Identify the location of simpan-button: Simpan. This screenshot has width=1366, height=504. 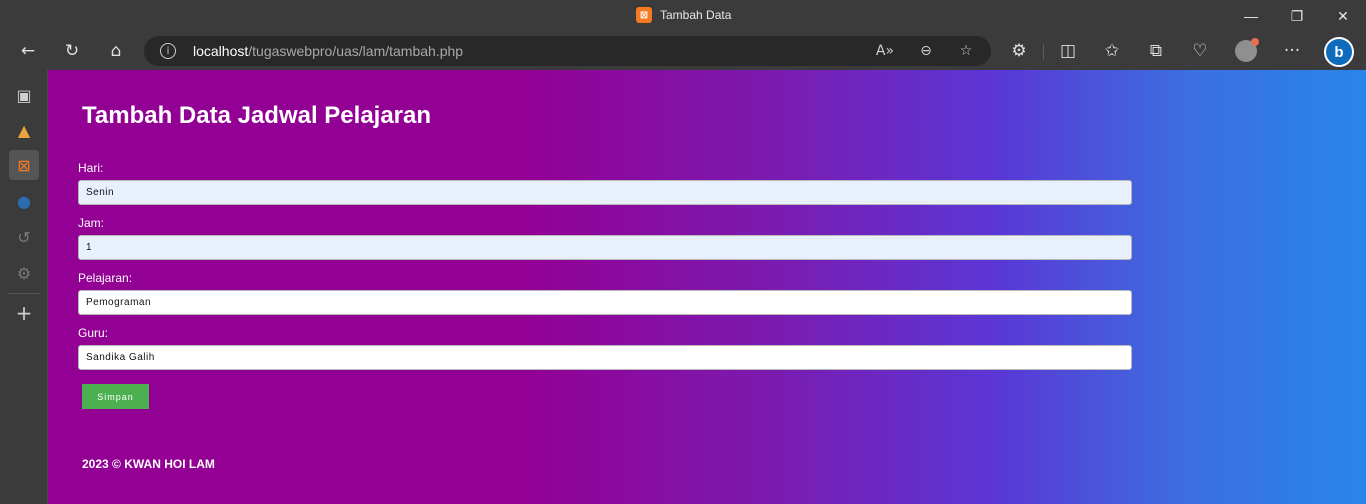
(115, 396).